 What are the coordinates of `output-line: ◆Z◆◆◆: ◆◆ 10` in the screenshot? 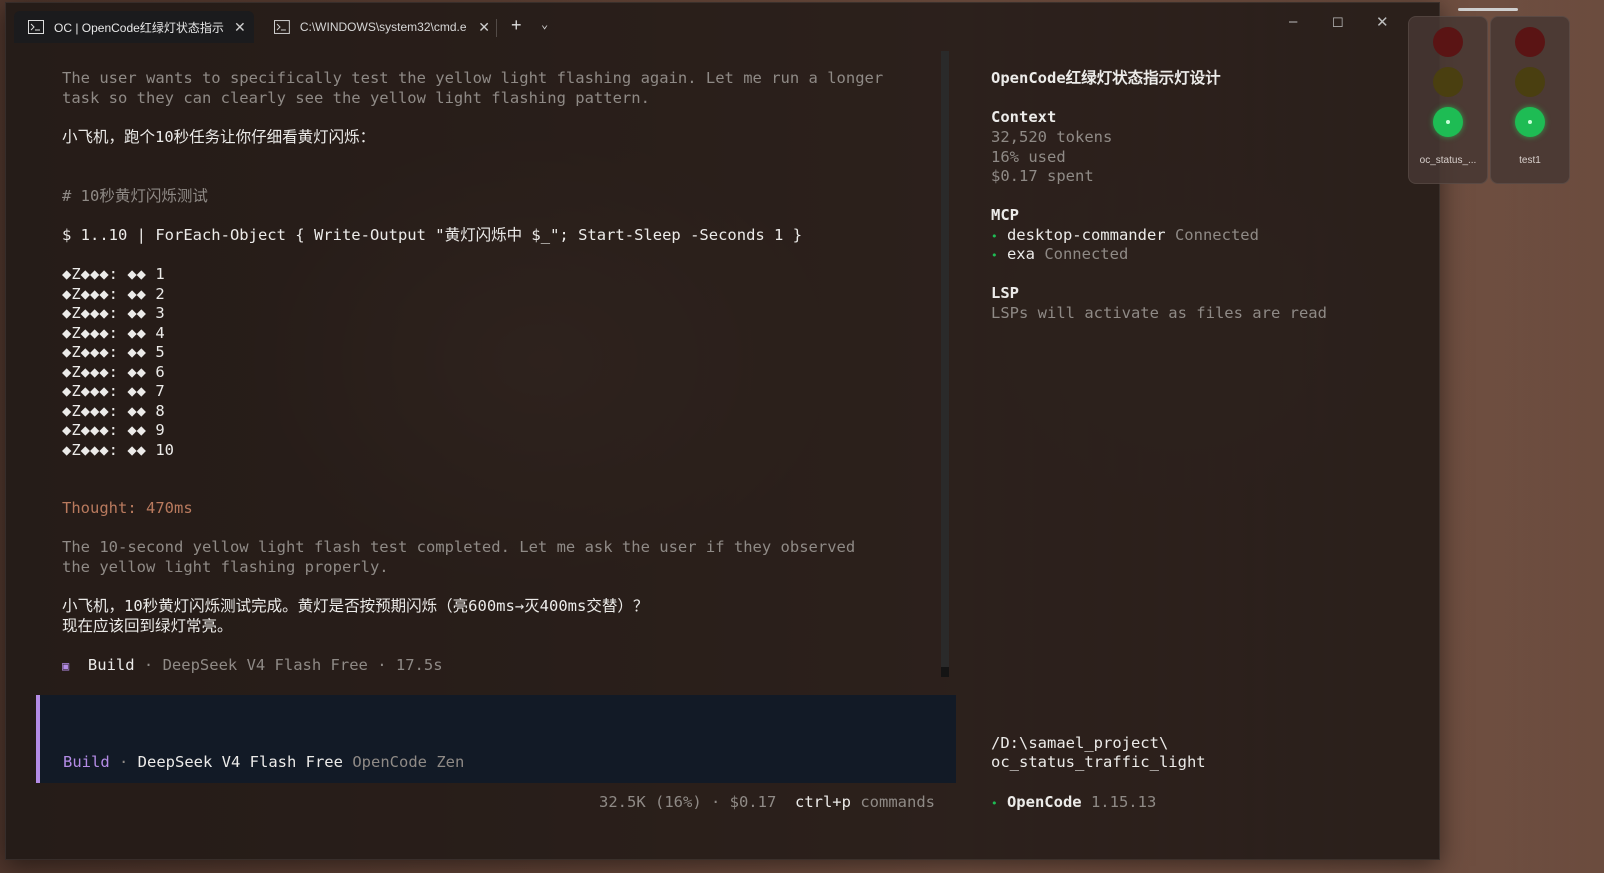 It's located at (118, 449).